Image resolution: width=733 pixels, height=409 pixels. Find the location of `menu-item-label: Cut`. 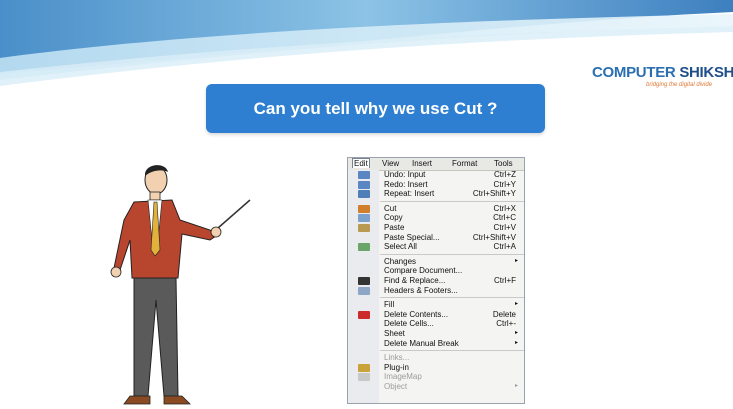

menu-item-label: Cut is located at coordinates (390, 208).